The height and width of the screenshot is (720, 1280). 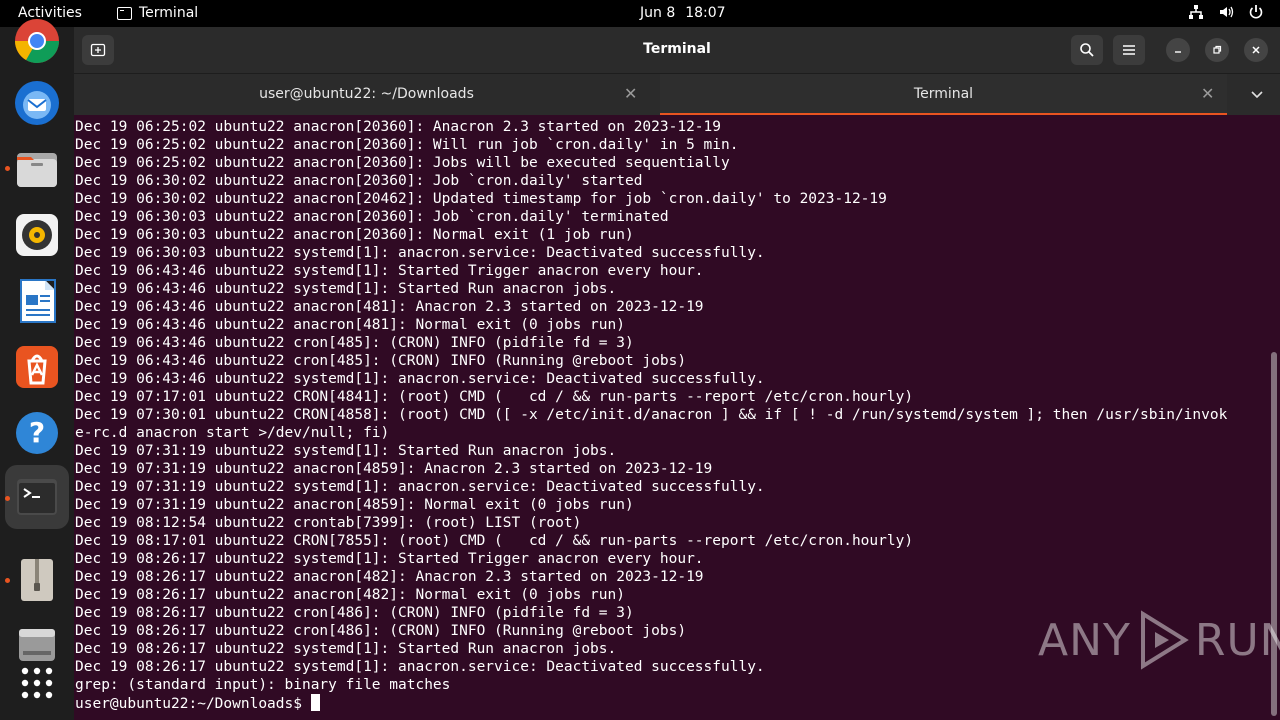 What do you see at coordinates (37, 103) in the screenshot?
I see `thunderbird-icon` at bounding box center [37, 103].